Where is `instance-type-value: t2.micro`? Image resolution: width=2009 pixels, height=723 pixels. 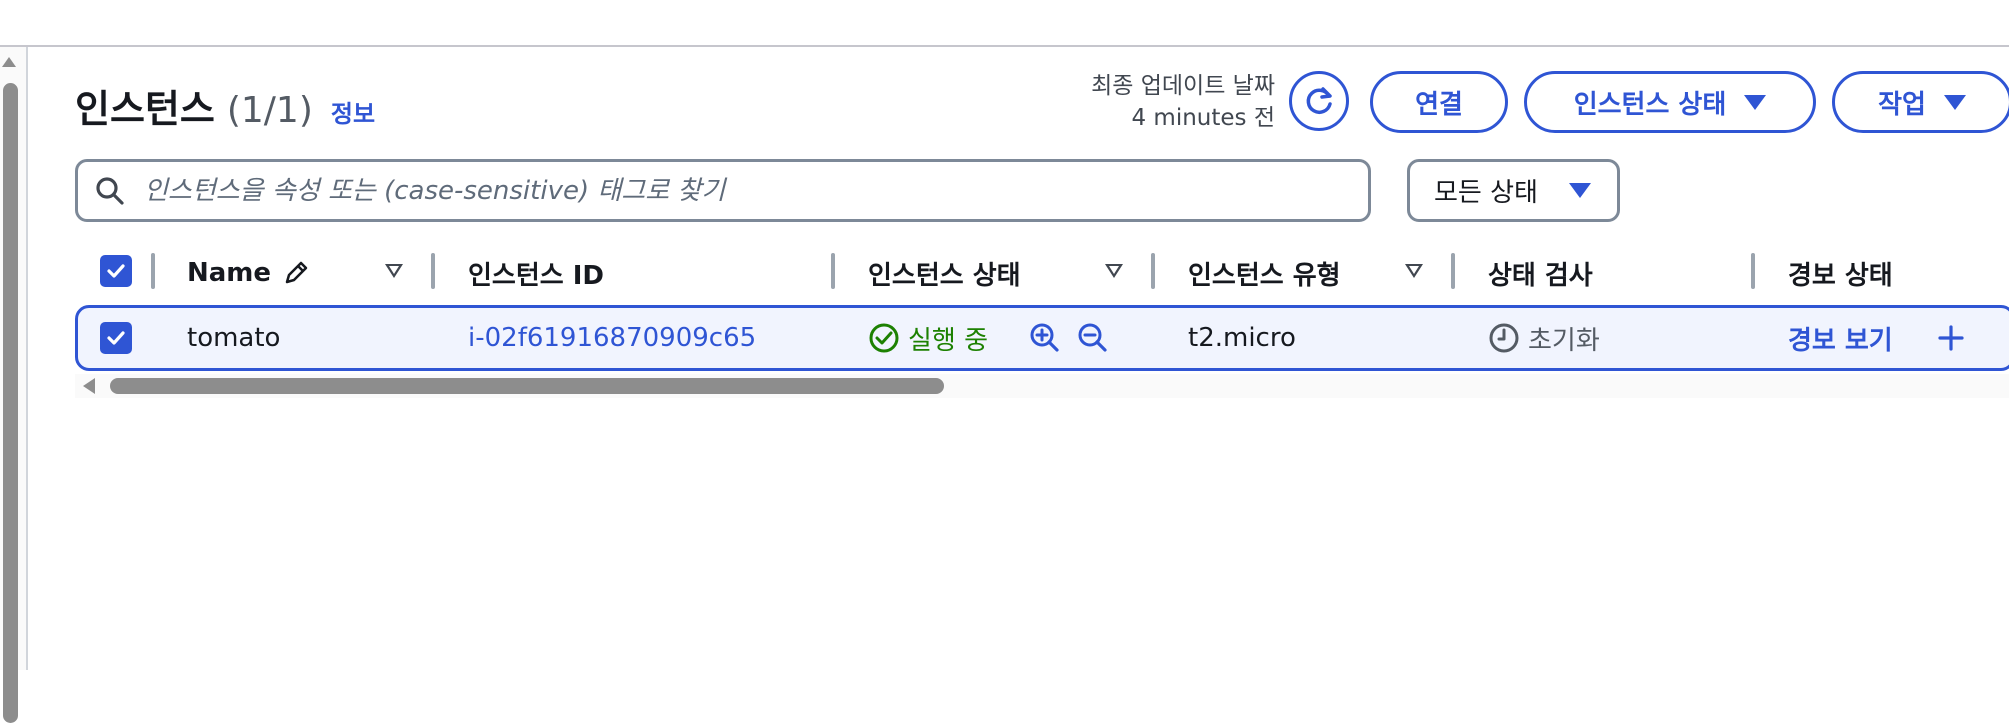 instance-type-value: t2.micro is located at coordinates (1242, 338).